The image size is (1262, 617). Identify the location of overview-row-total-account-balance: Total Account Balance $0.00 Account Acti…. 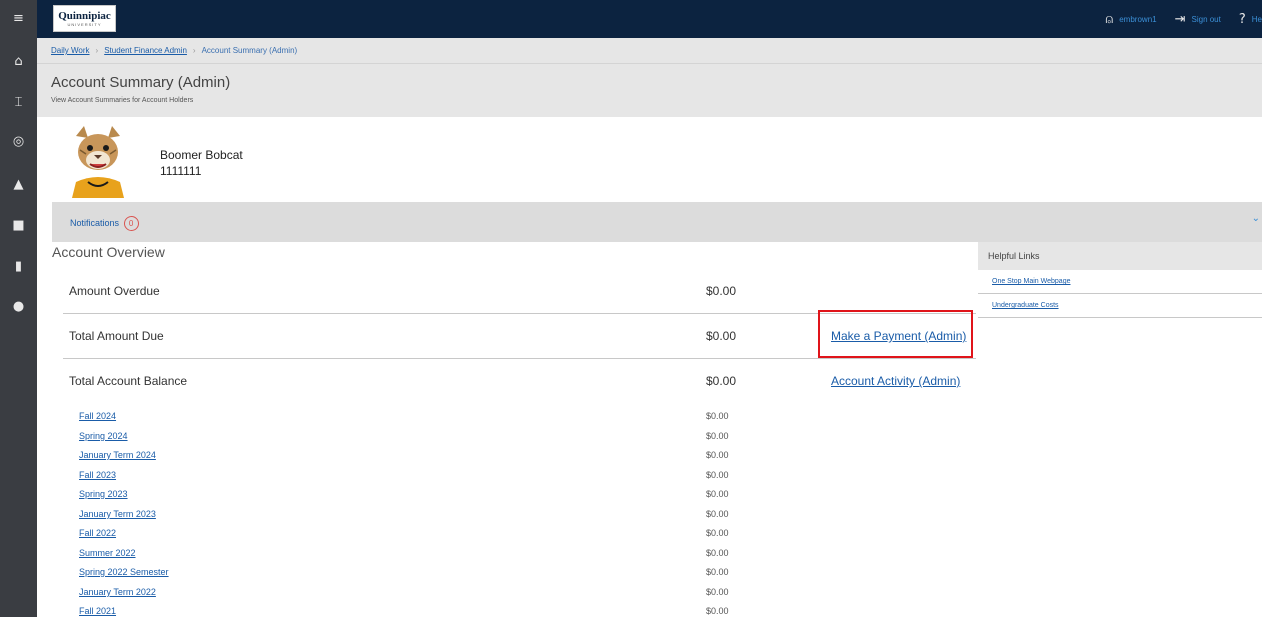
(519, 379).